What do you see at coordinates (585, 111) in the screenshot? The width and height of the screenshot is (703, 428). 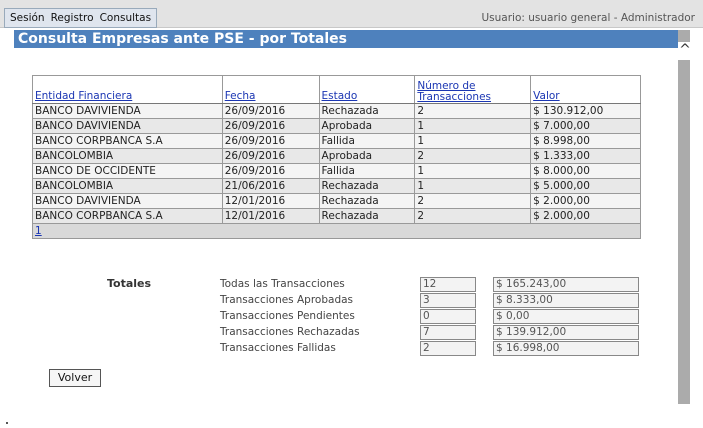 I see `table-cell: $ 130.912,00` at bounding box center [585, 111].